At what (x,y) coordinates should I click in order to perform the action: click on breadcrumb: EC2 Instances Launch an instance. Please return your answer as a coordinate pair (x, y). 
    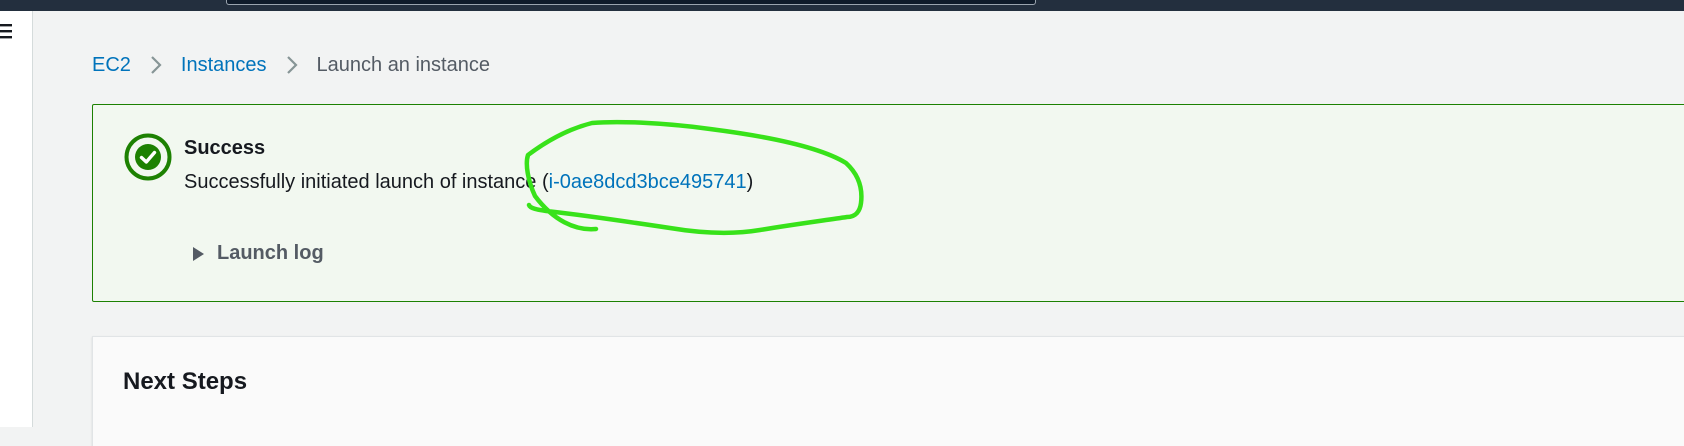
    Looking at the image, I should click on (291, 65).